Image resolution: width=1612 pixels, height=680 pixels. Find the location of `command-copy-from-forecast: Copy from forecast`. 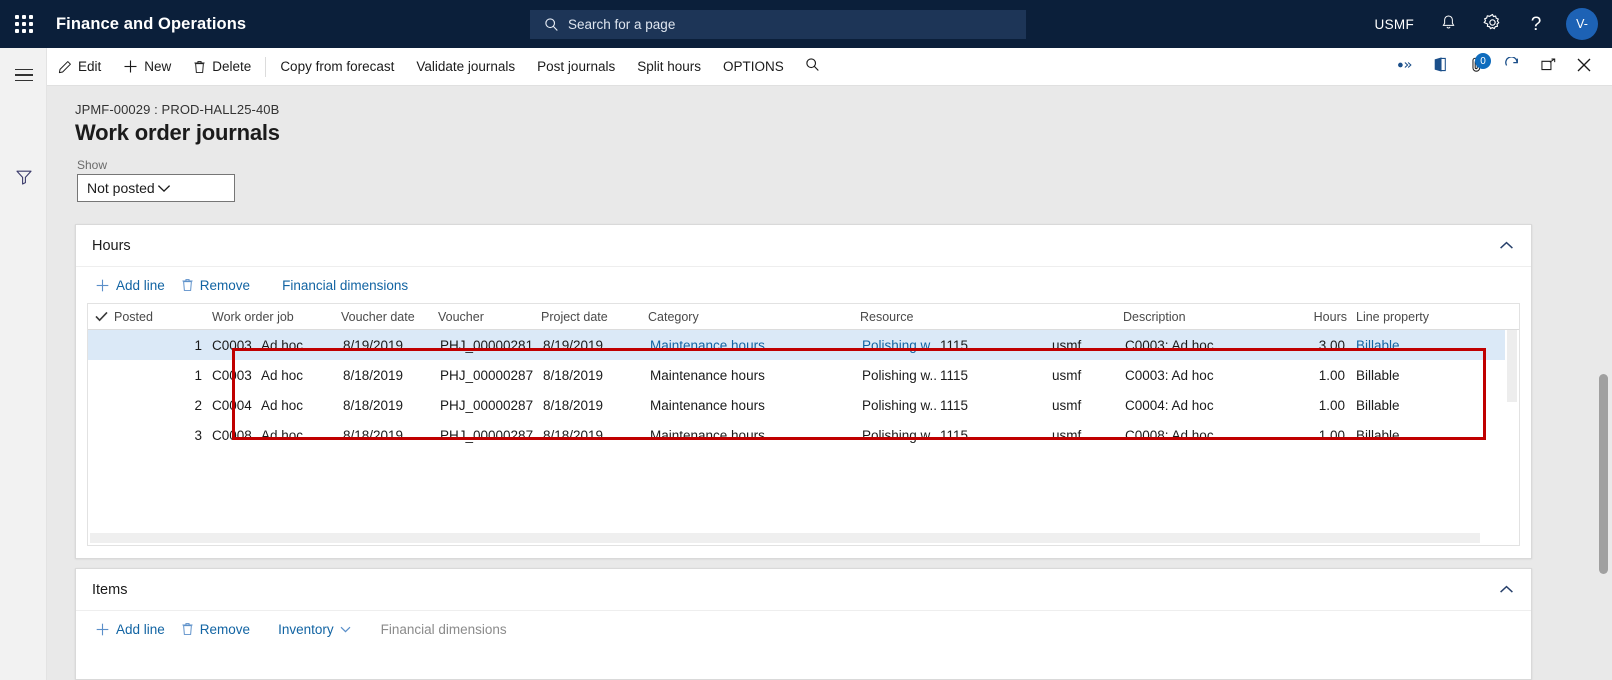

command-copy-from-forecast: Copy from forecast is located at coordinates (337, 67).